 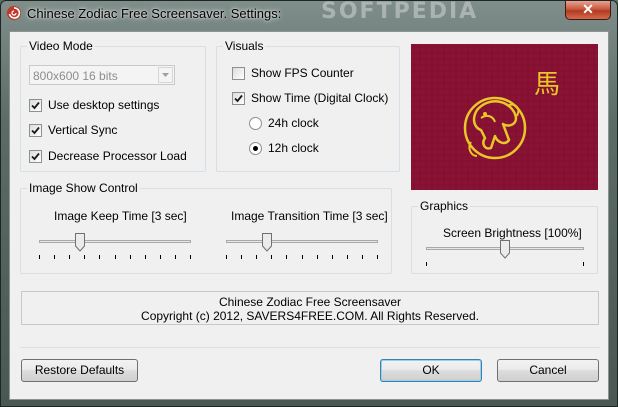 What do you see at coordinates (310, 302) in the screenshot?
I see `product-name: Chinese Zodiac Free Screensaver` at bounding box center [310, 302].